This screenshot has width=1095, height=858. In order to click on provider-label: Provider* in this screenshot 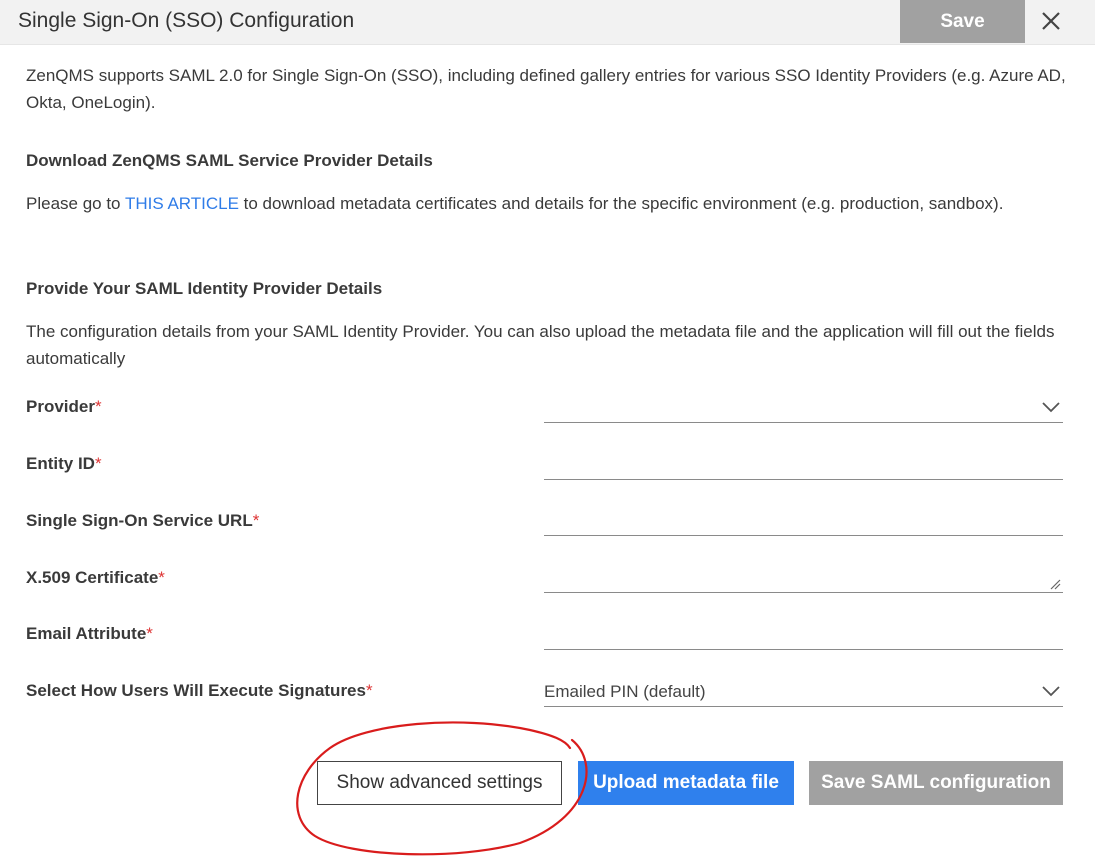, I will do `click(64, 407)`.